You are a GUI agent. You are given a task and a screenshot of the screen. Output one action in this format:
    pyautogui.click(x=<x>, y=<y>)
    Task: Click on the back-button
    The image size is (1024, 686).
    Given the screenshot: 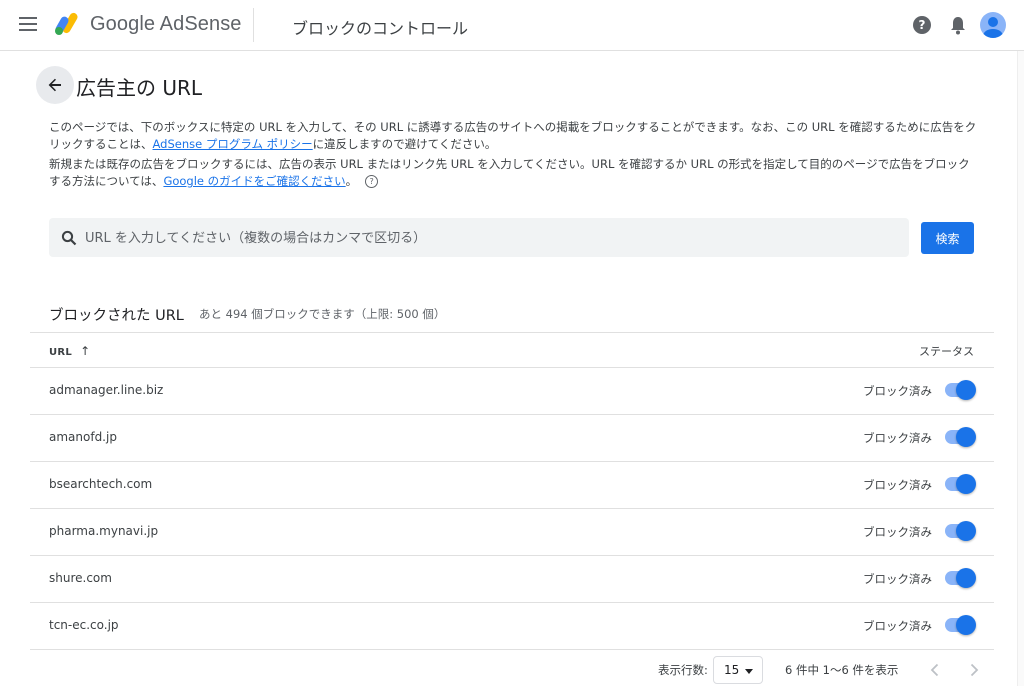 What is the action you would take?
    pyautogui.click(x=55, y=85)
    